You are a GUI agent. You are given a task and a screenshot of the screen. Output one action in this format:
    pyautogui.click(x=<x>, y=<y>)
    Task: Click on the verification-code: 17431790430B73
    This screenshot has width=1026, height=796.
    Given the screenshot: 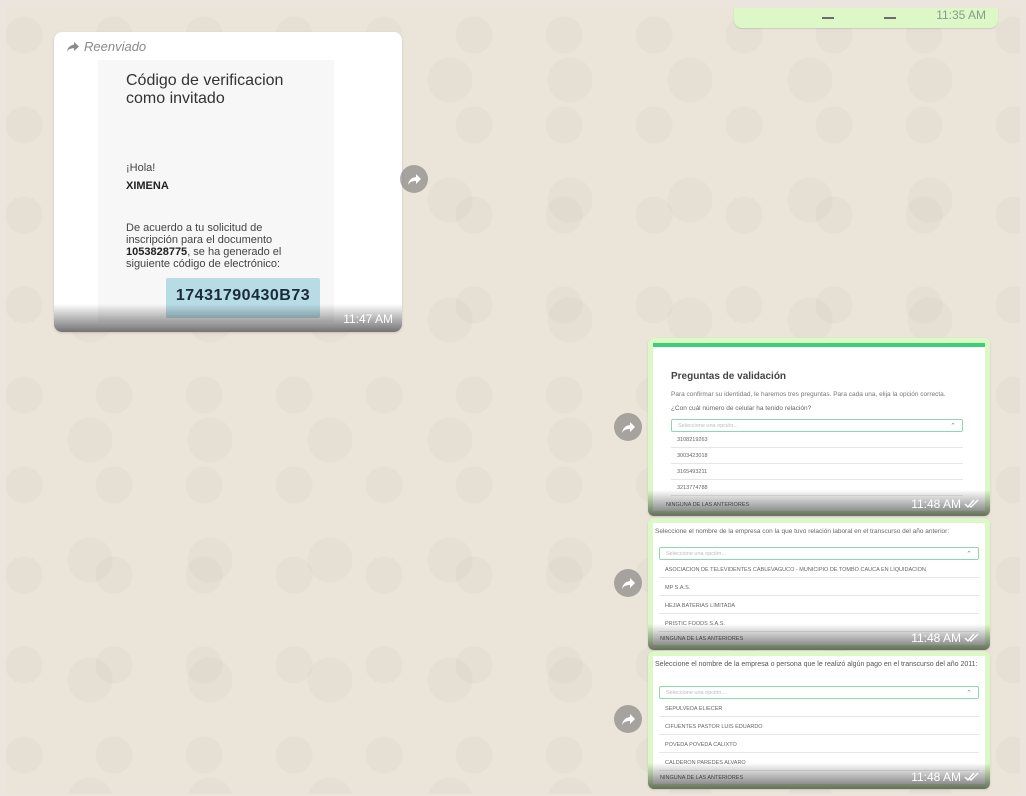 What is the action you would take?
    pyautogui.click(x=243, y=295)
    